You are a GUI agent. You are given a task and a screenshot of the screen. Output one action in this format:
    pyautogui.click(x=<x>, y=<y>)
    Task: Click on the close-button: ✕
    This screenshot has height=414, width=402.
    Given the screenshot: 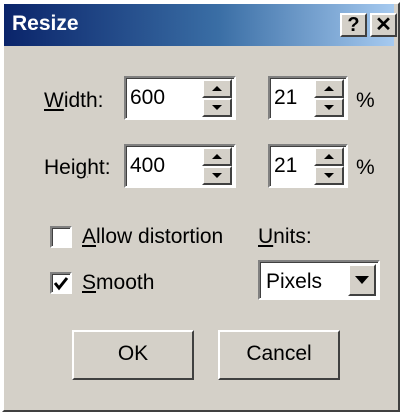 What is the action you would take?
    pyautogui.click(x=383, y=25)
    